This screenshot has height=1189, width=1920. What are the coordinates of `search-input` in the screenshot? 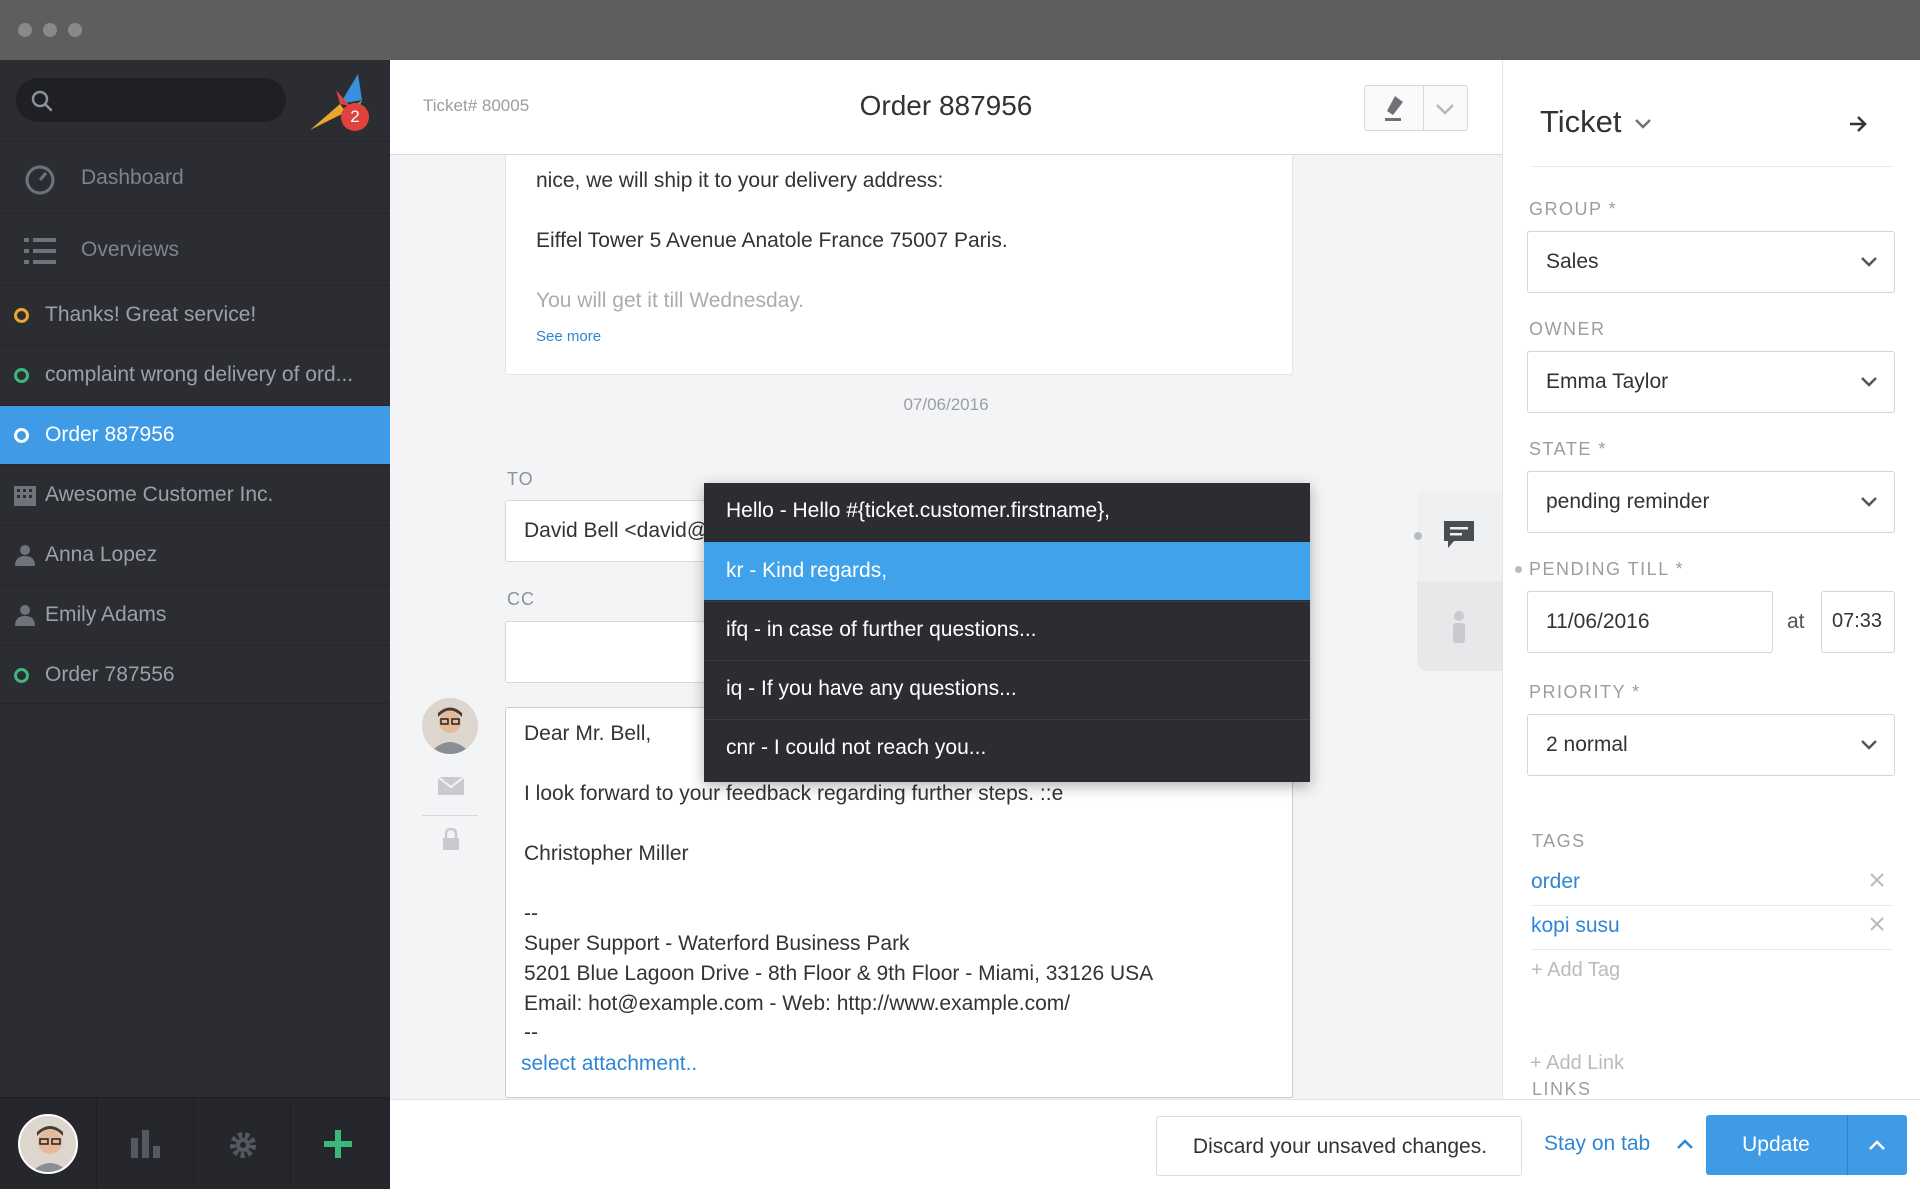 It's located at (151, 100).